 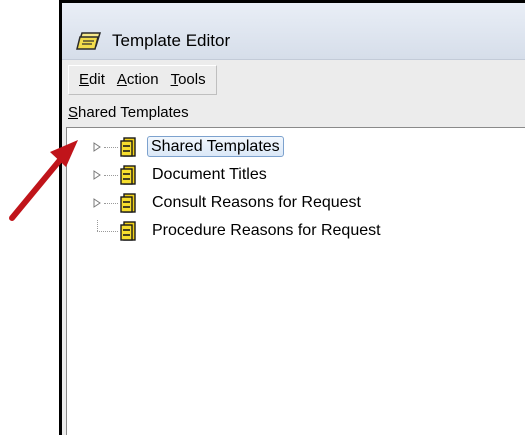 What do you see at coordinates (121, 79) in the screenshot?
I see `menu-action-mnemonic: A` at bounding box center [121, 79].